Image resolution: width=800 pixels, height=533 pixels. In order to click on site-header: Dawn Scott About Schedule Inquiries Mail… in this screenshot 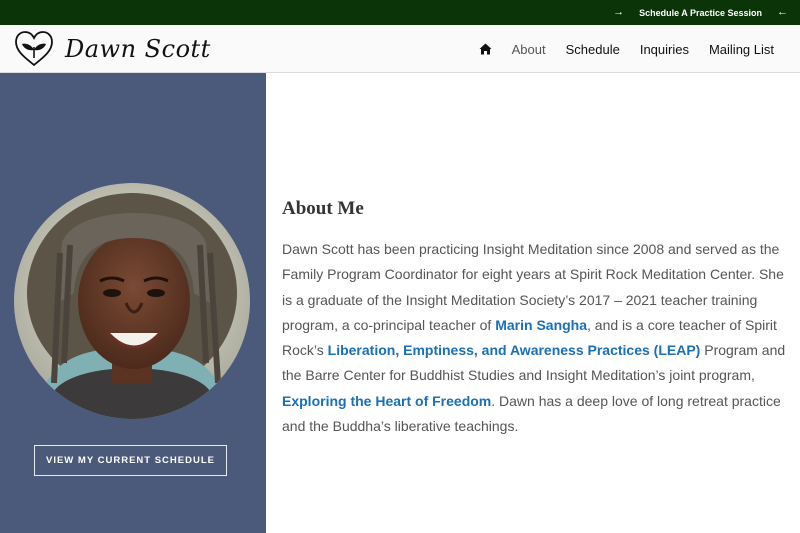, I will do `click(400, 49)`.